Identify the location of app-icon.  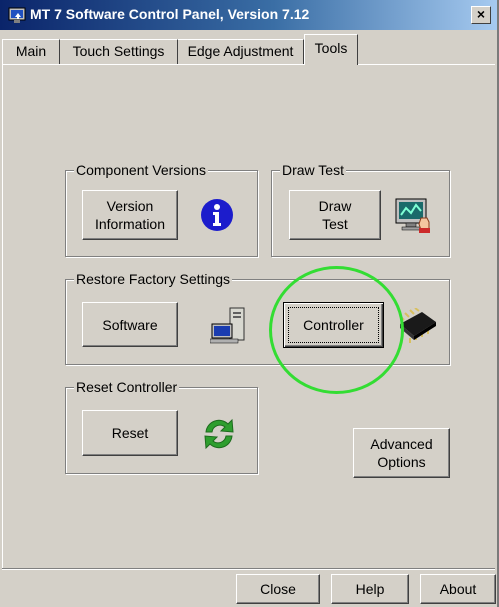
(17, 15).